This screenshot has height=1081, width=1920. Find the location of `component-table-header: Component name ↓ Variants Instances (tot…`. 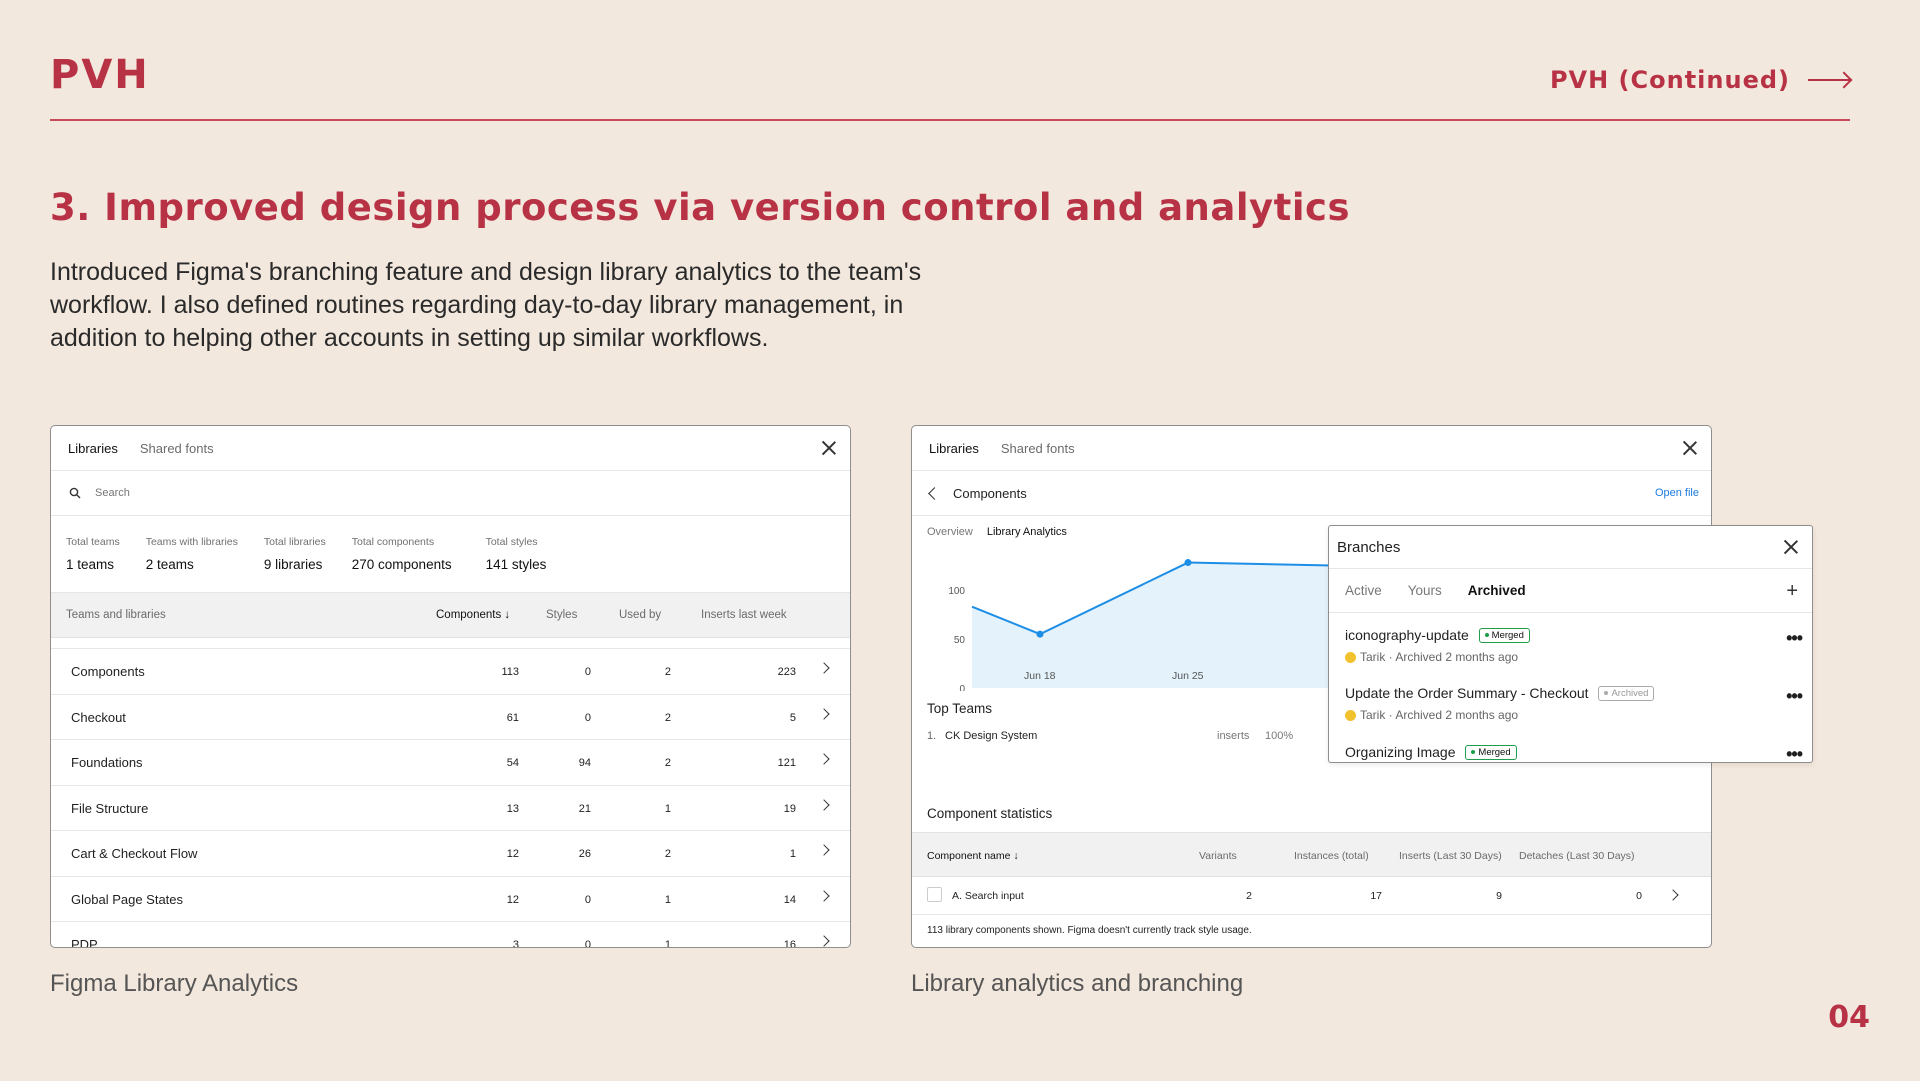

component-table-header: Component name ↓ Variants Instances (tot… is located at coordinates (1311, 854).